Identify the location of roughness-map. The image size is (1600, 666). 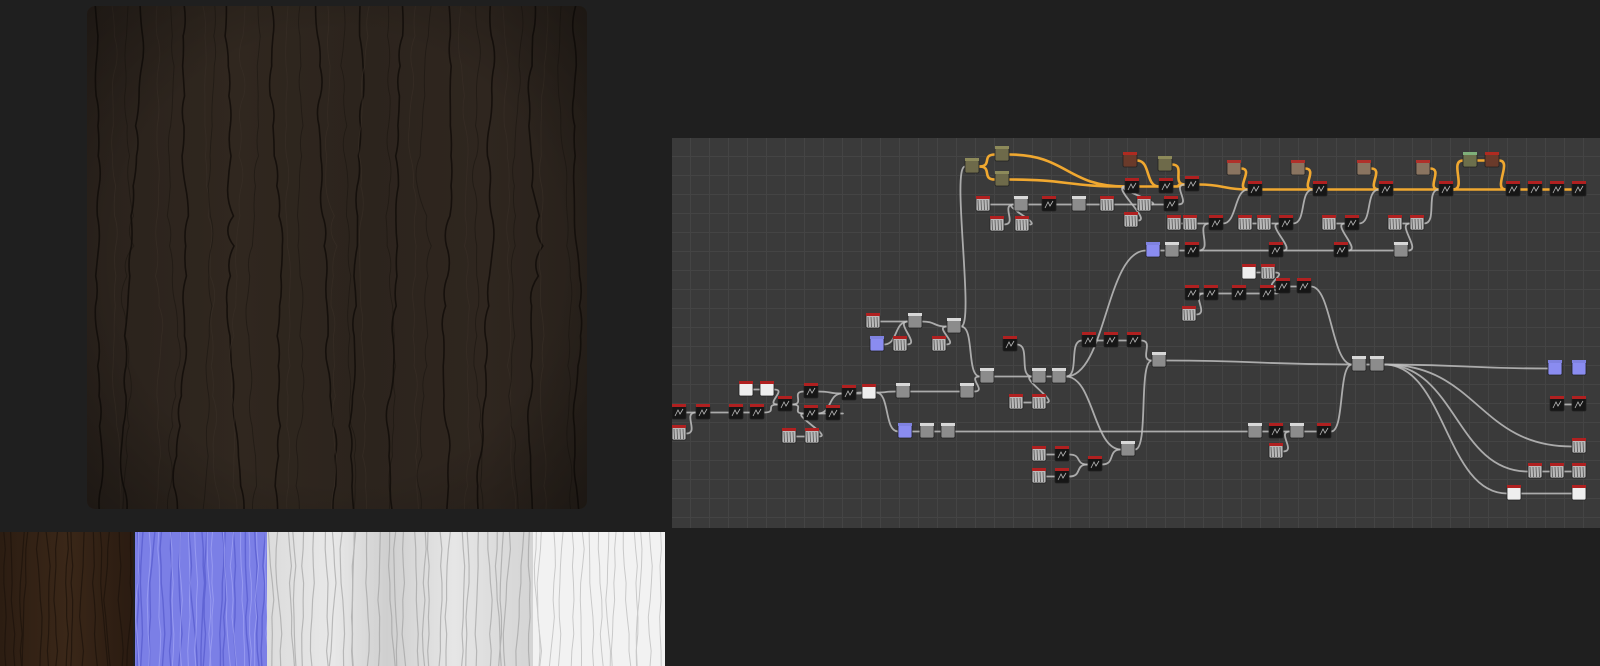
(400, 599).